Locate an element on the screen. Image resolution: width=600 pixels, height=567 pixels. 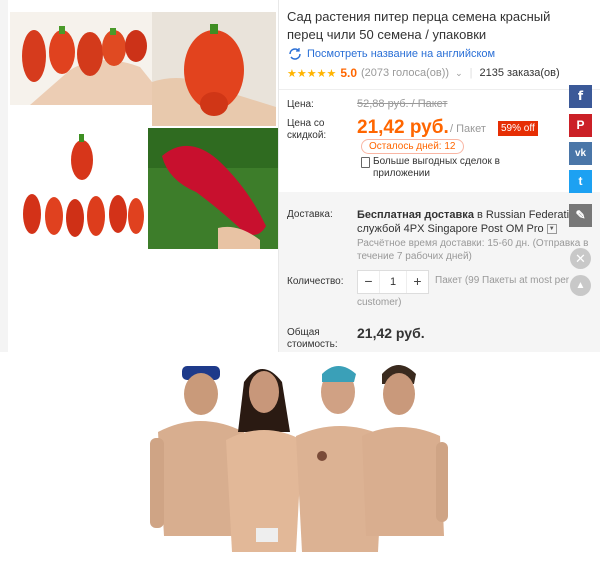
votes-link: (2073 голоса(ов)) is located at coordinates (405, 73).